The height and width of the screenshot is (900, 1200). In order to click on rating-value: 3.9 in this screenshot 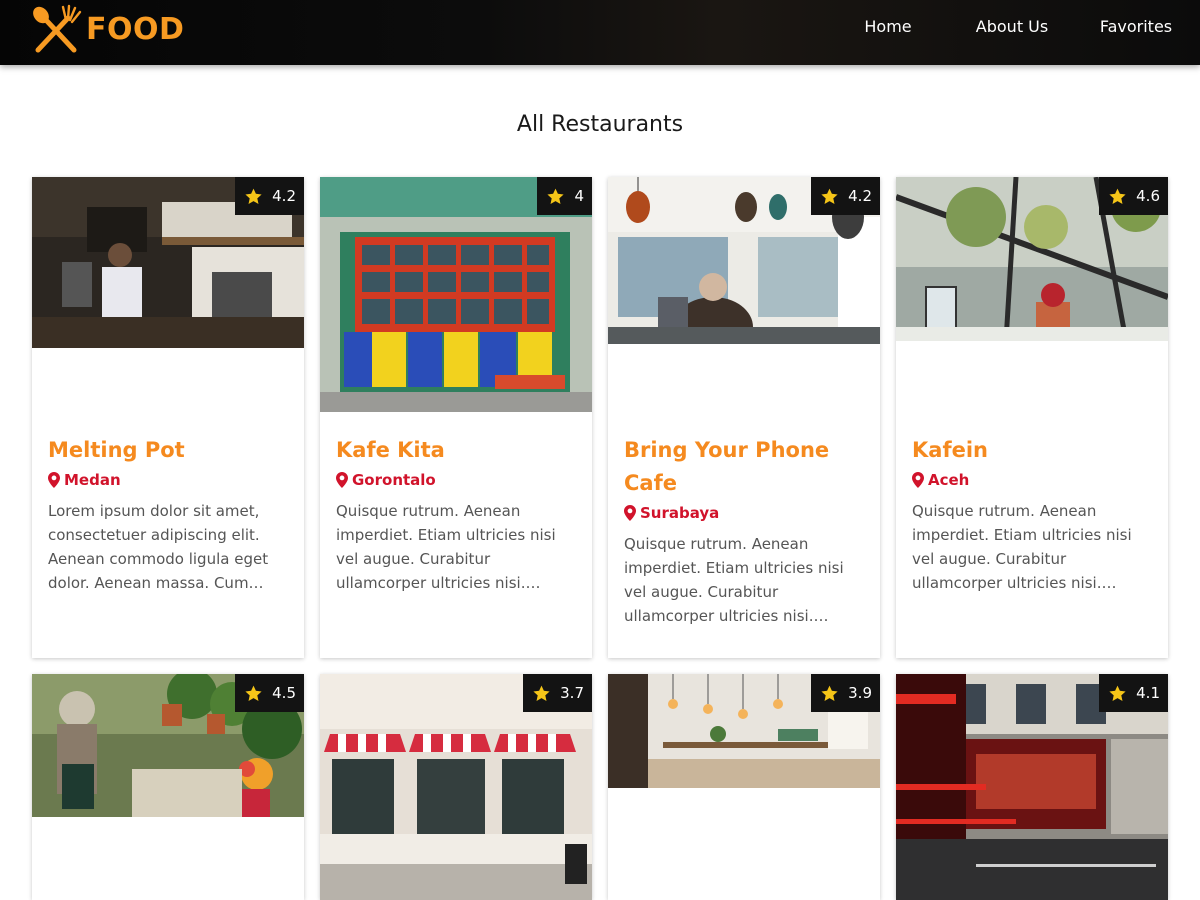, I will do `click(860, 693)`.